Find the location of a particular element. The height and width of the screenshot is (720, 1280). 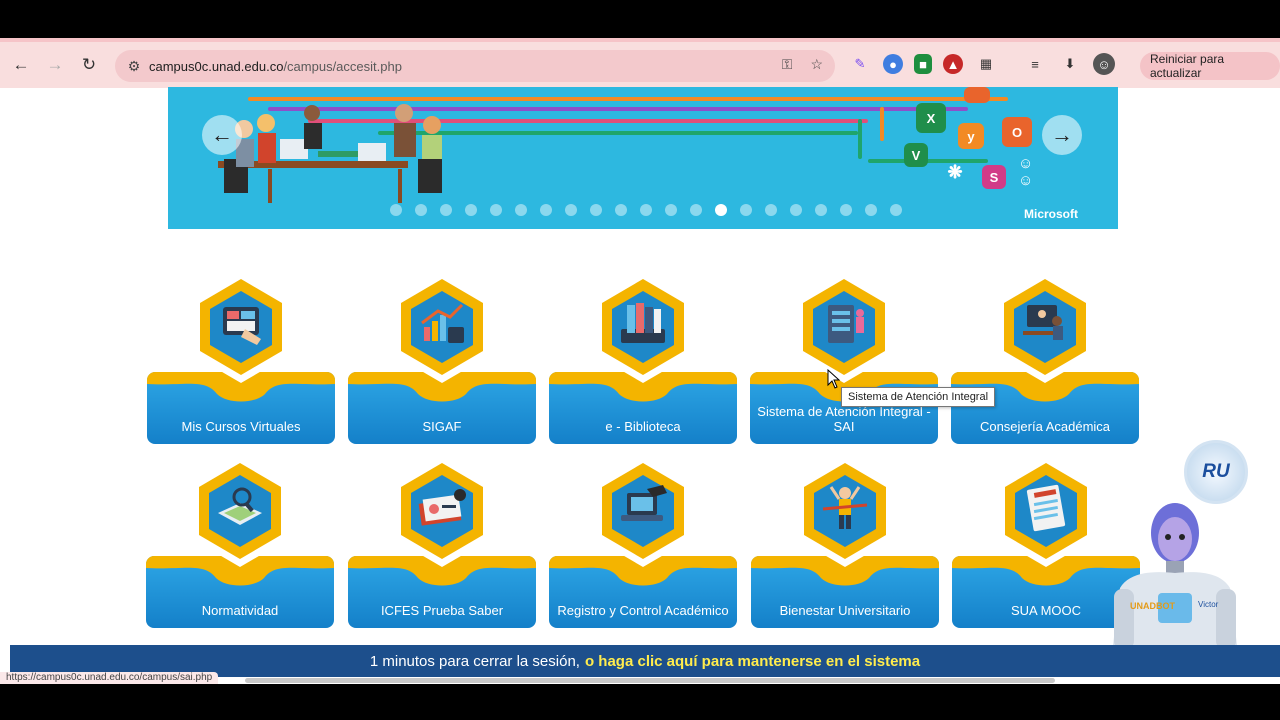

tile-mis-cursos-virtuales: Mis Cursos Virtuales is located at coordinates (241, 356).